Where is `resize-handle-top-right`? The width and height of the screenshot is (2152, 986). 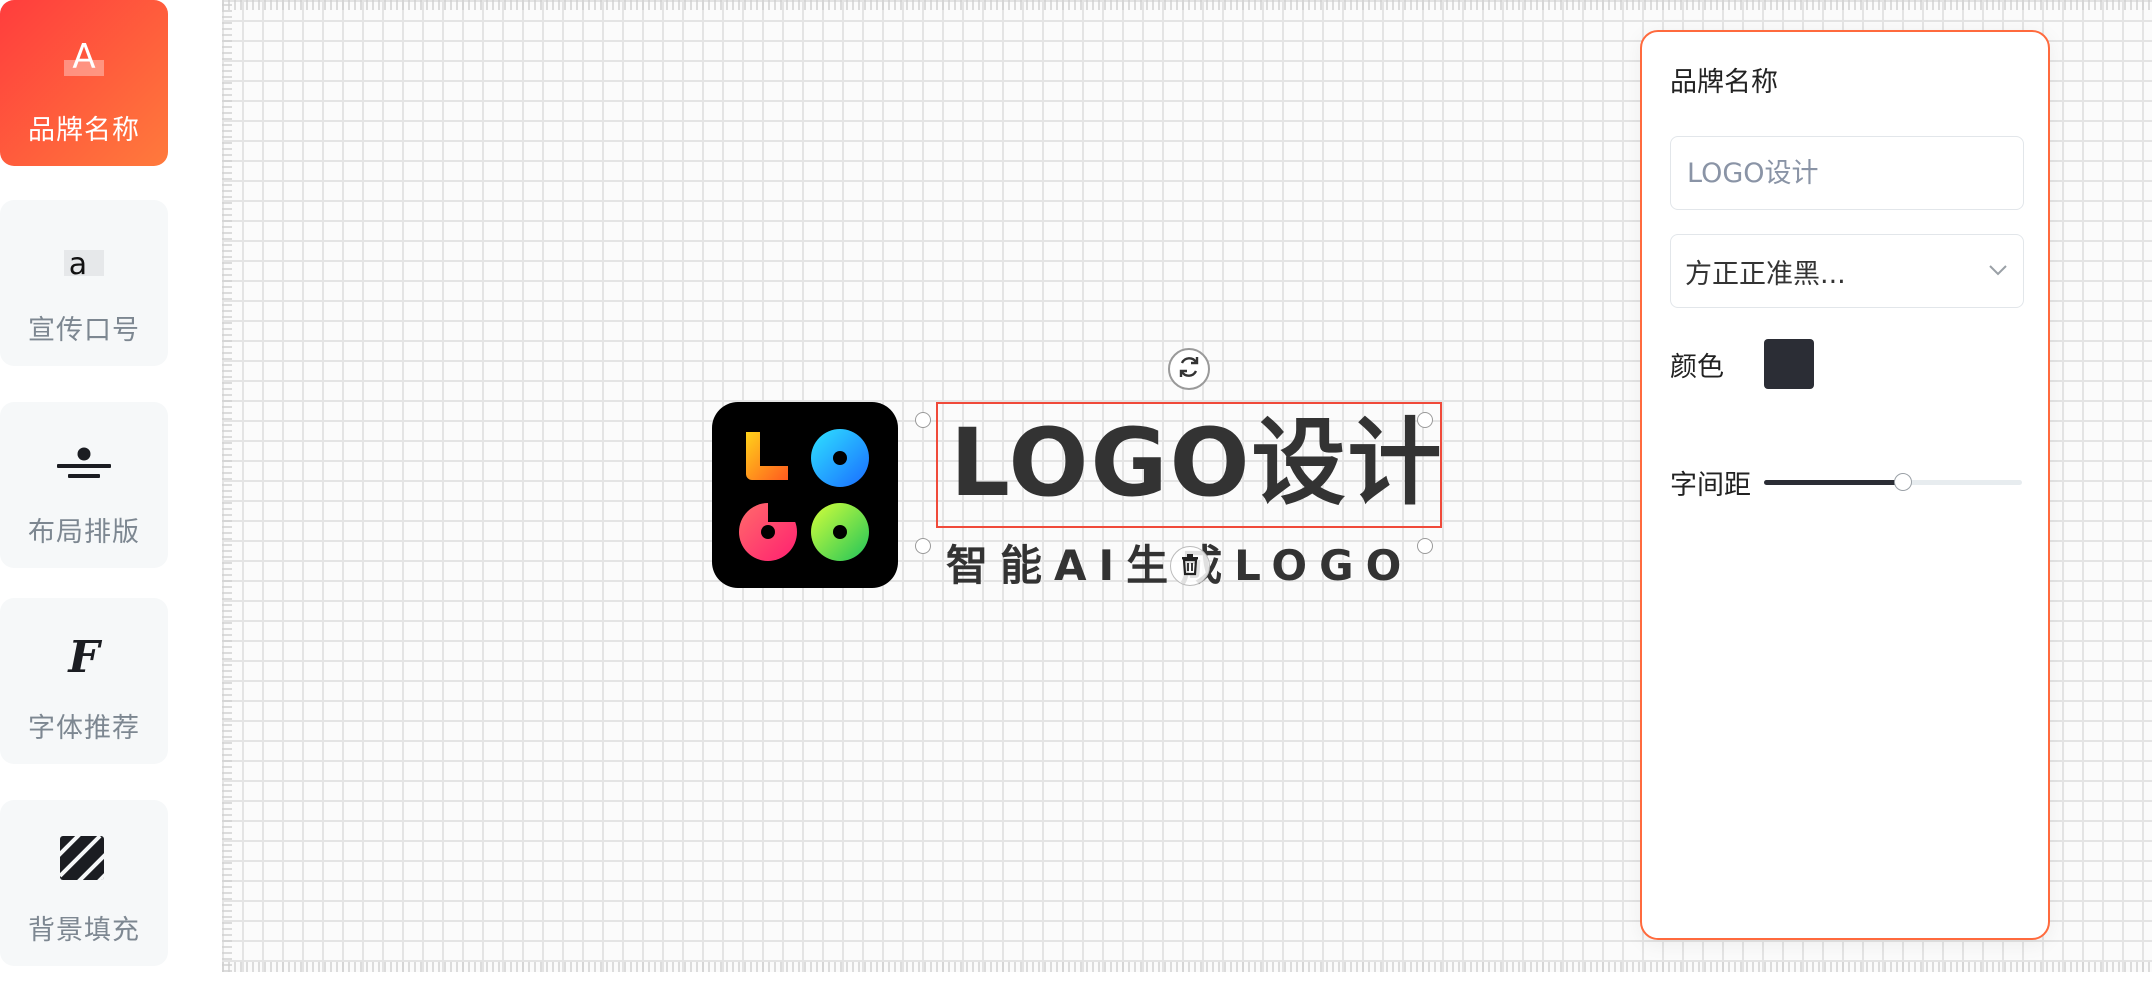
resize-handle-top-right is located at coordinates (1425, 420).